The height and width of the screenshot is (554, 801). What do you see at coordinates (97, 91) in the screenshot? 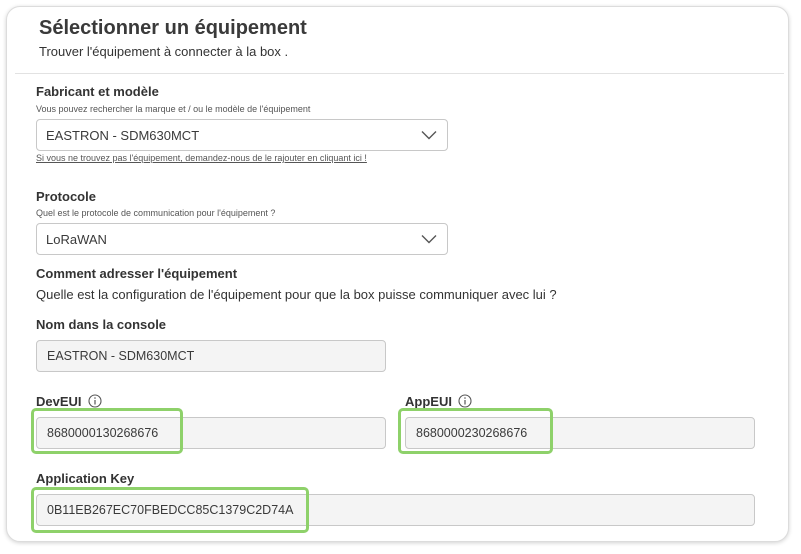
I see `manufacturer-label: Fabricant et modèle` at bounding box center [97, 91].